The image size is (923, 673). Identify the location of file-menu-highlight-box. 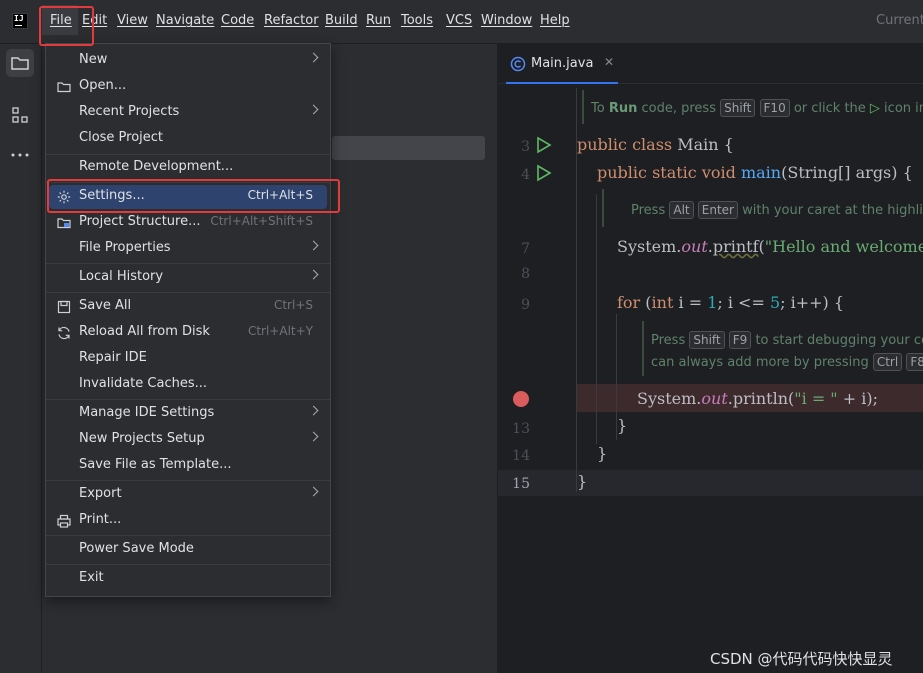
(66, 26).